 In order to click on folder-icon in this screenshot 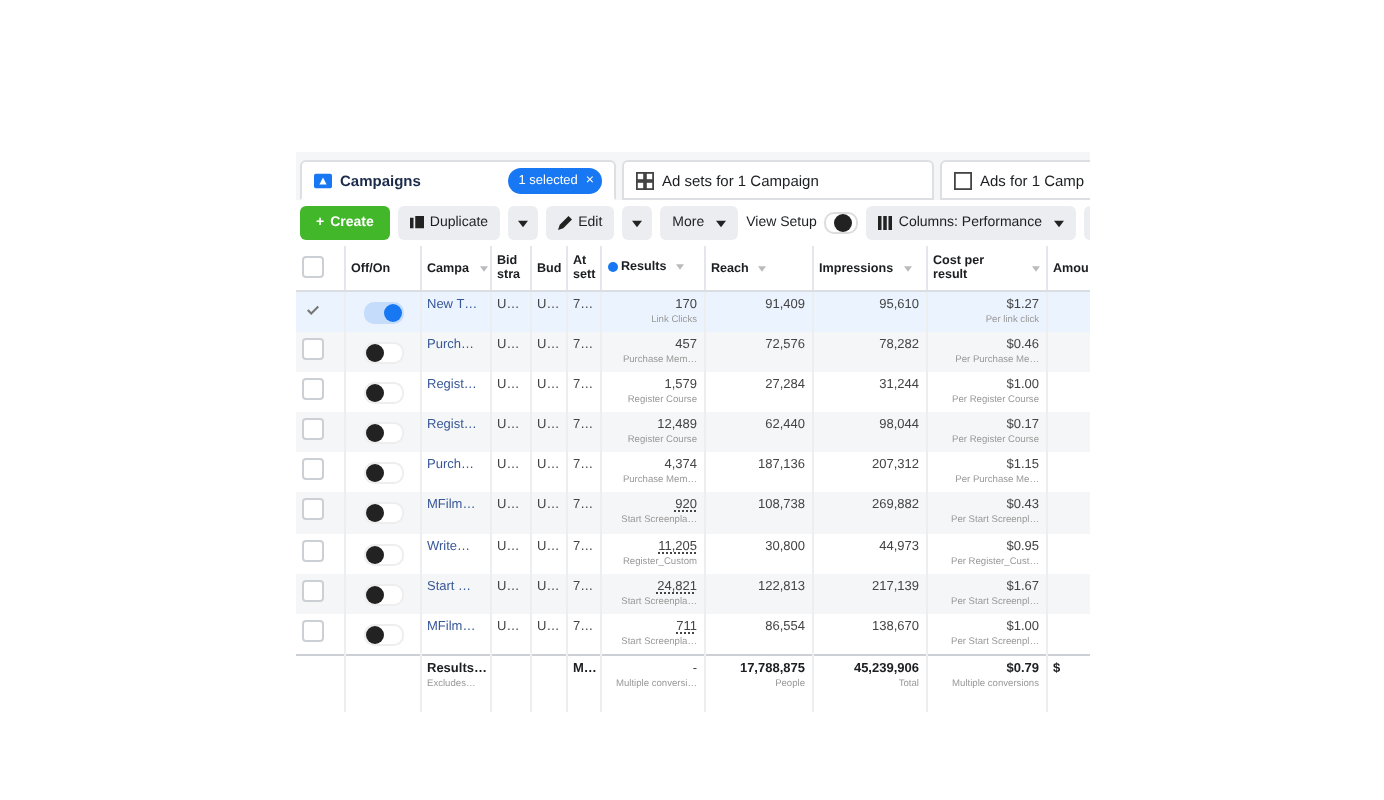, I will do `click(323, 180)`.